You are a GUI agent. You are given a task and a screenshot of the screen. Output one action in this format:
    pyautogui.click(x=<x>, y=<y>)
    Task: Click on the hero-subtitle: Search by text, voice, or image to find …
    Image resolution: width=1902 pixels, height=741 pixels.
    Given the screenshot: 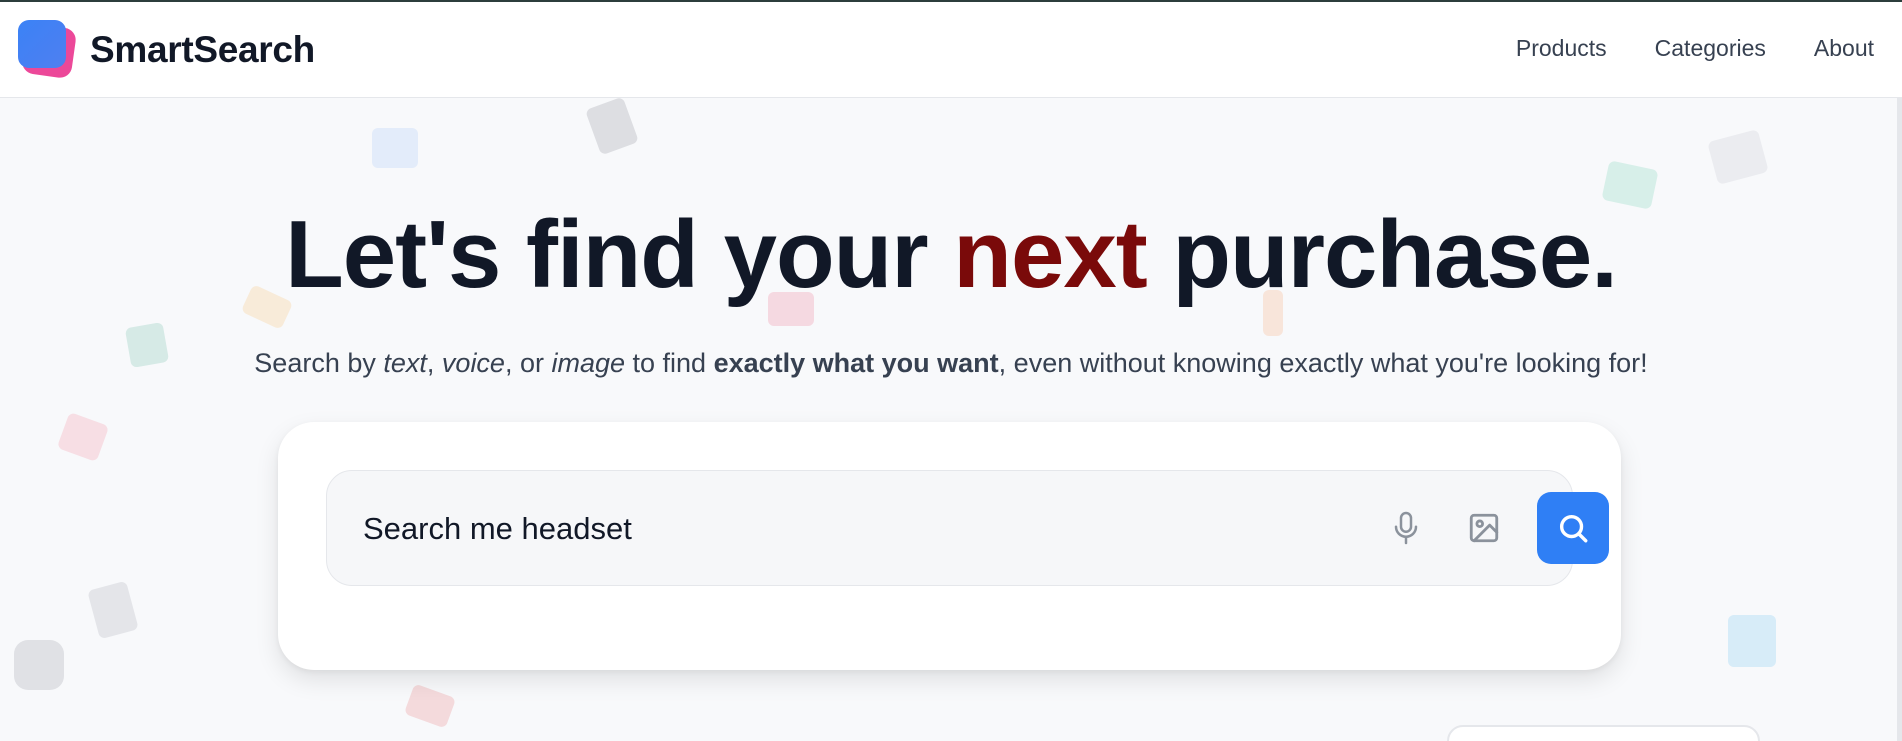 What is the action you would take?
    pyautogui.click(x=951, y=363)
    